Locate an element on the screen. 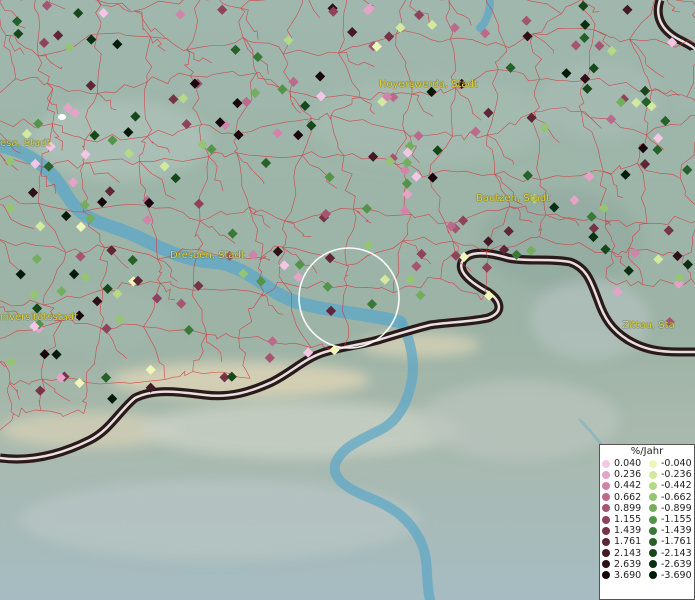 The image size is (695, 600). legend-entry-positive: 3.690 is located at coordinates (623, 575).